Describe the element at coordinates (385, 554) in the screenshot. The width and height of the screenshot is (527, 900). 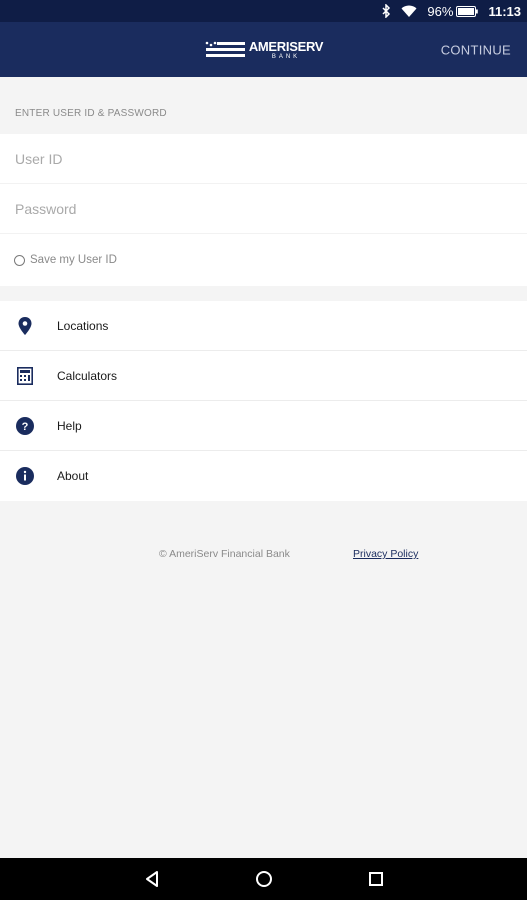
I see `privacy-policy-link: Privacy Policy` at that location.